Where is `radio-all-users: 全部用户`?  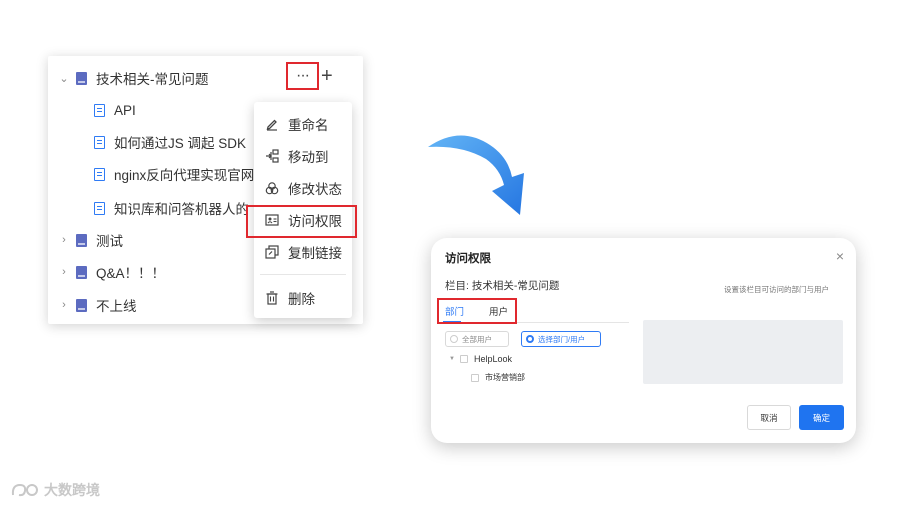
radio-all-users: 全部用户 is located at coordinates (477, 339).